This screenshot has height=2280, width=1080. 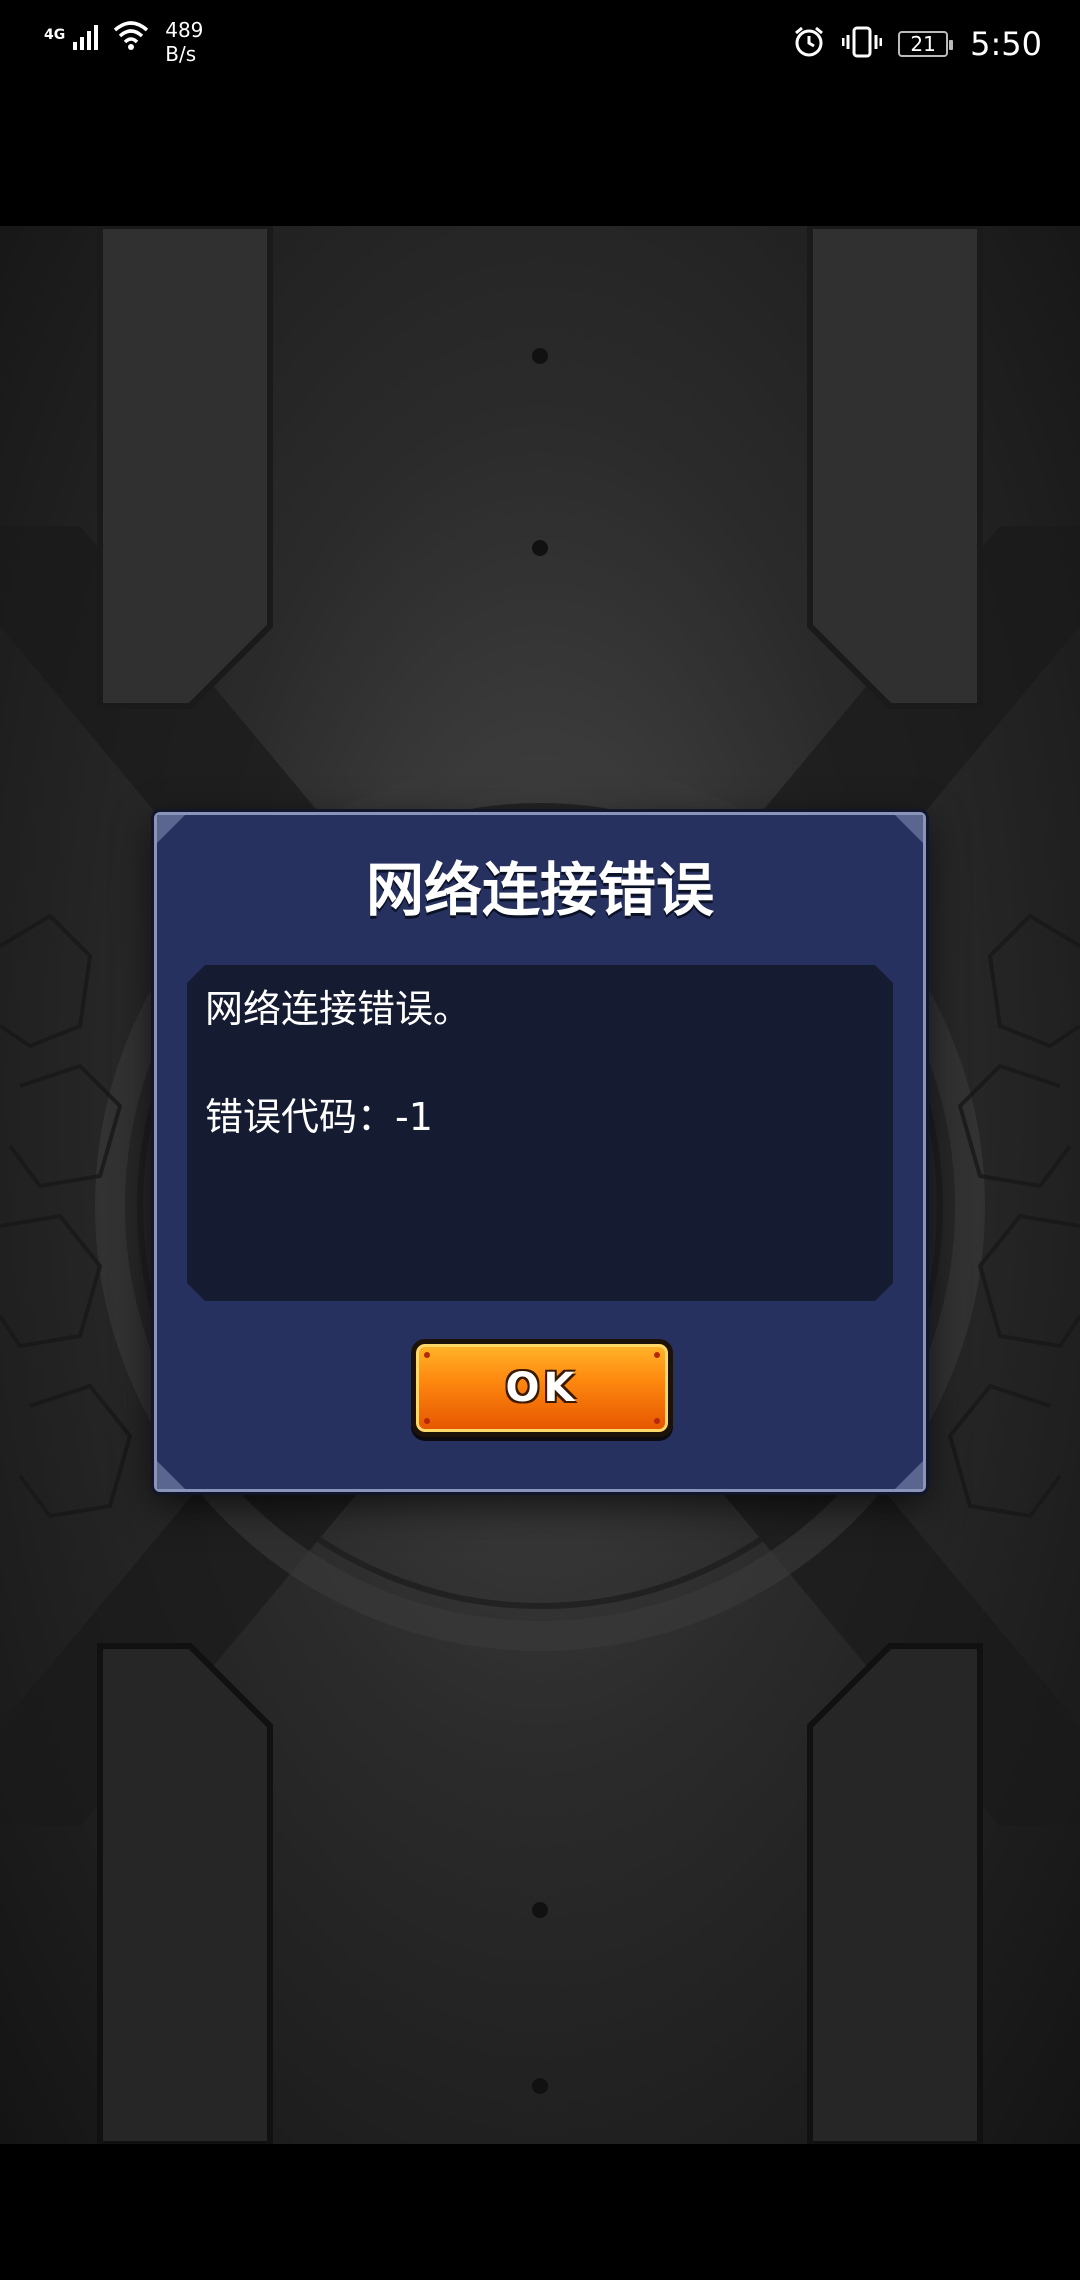 What do you see at coordinates (923, 44) in the screenshot?
I see `battery-level: 21` at bounding box center [923, 44].